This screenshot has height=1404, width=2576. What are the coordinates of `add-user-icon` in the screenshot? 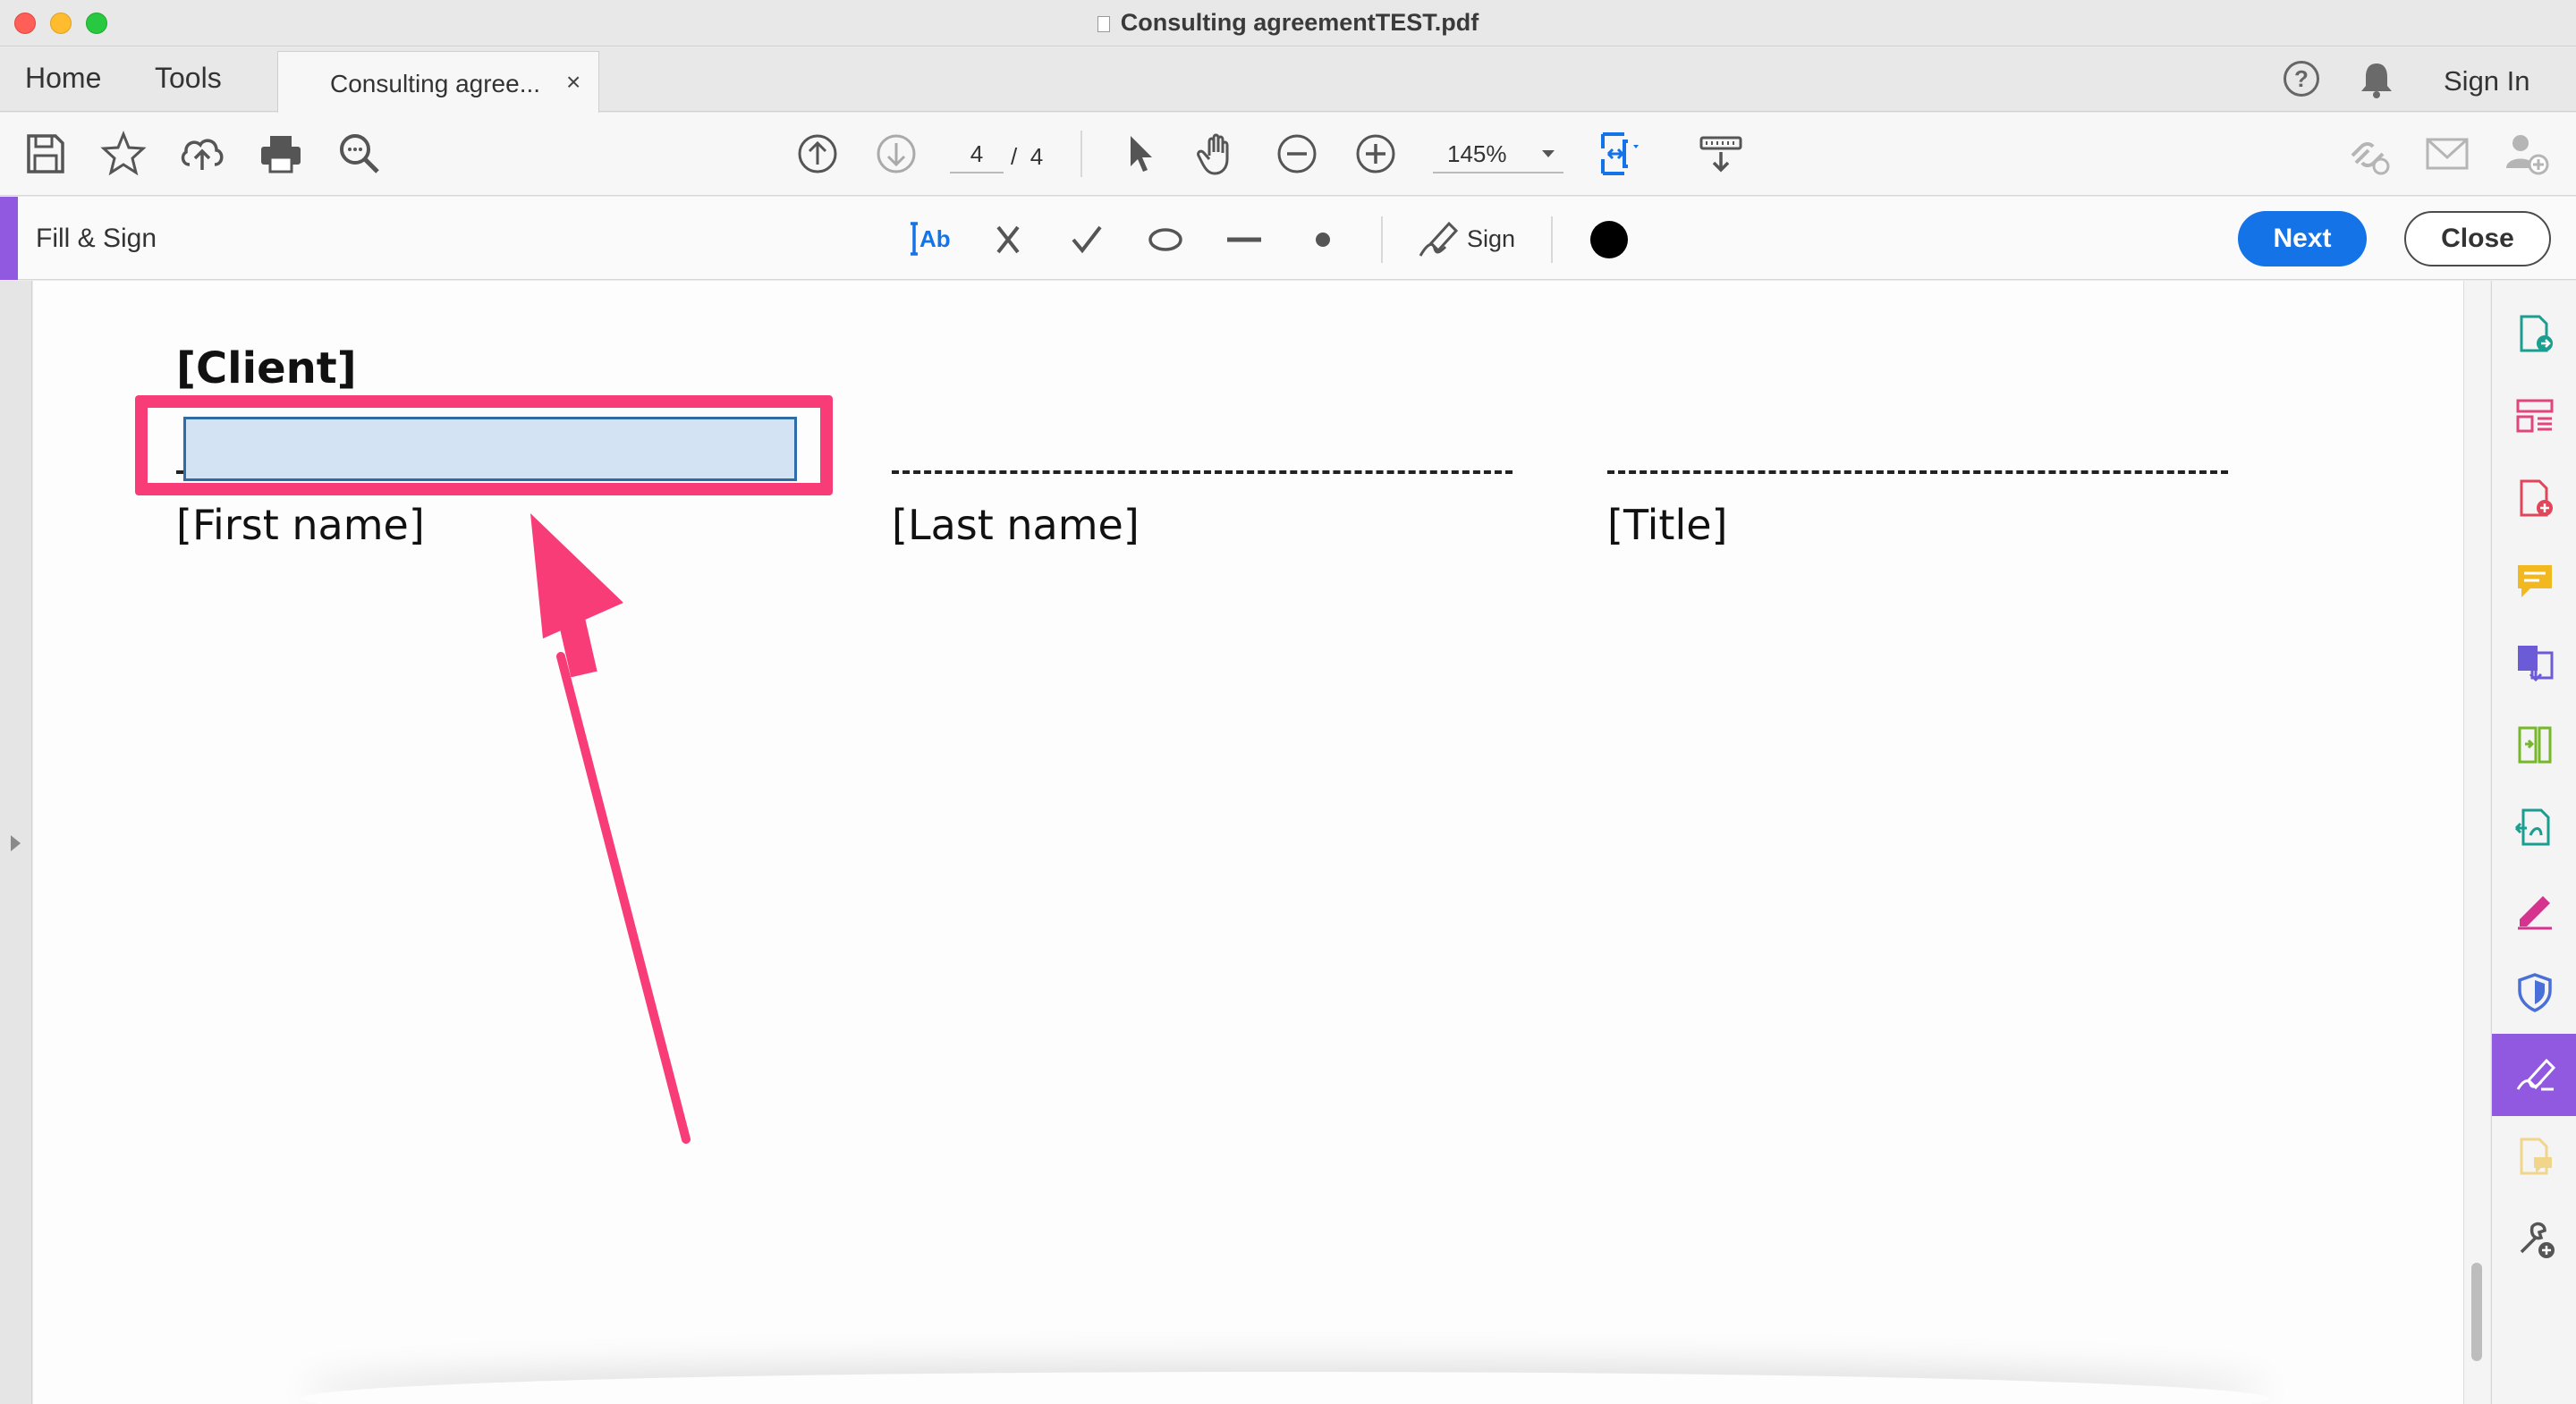 It's located at (2526, 154).